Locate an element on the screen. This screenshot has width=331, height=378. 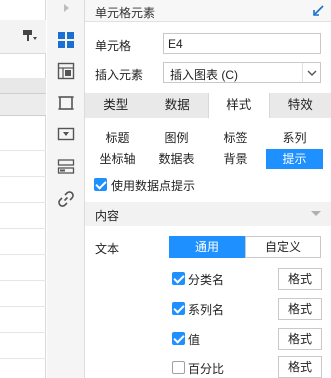
widget-icon is located at coordinates (66, 134).